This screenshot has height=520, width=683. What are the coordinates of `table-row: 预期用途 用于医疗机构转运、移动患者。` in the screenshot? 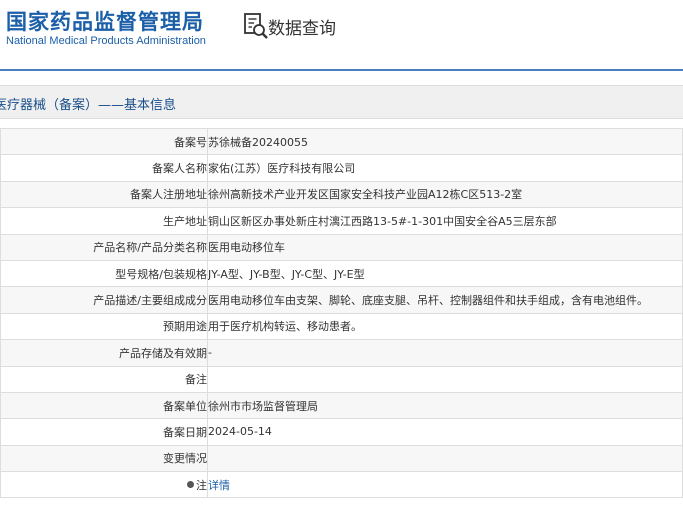 It's located at (341, 326).